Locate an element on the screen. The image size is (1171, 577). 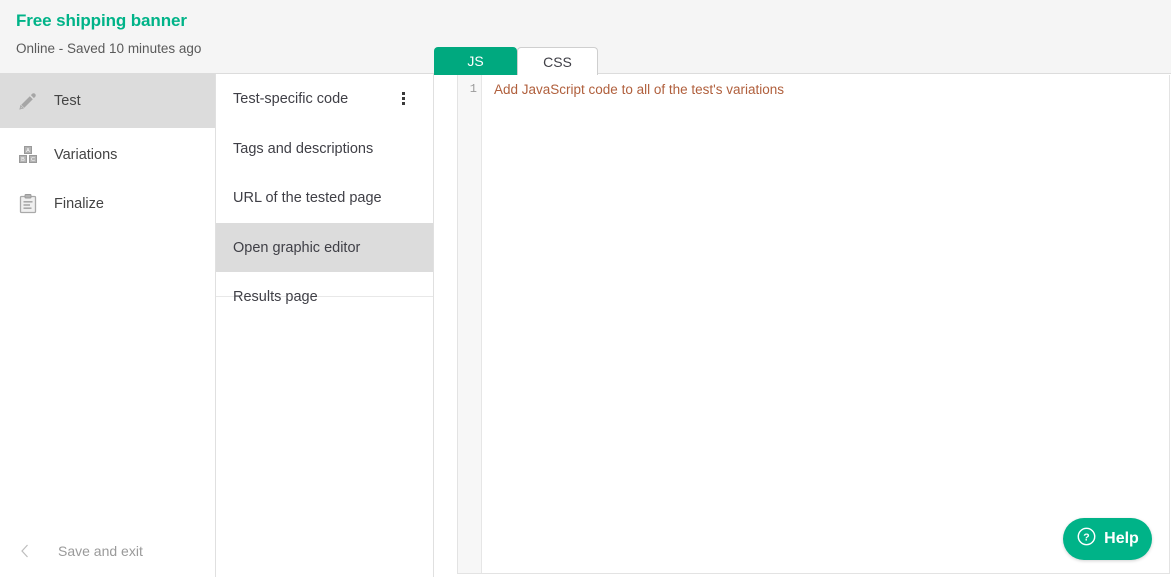
menu-item-label: URL of the tested page is located at coordinates (307, 197).